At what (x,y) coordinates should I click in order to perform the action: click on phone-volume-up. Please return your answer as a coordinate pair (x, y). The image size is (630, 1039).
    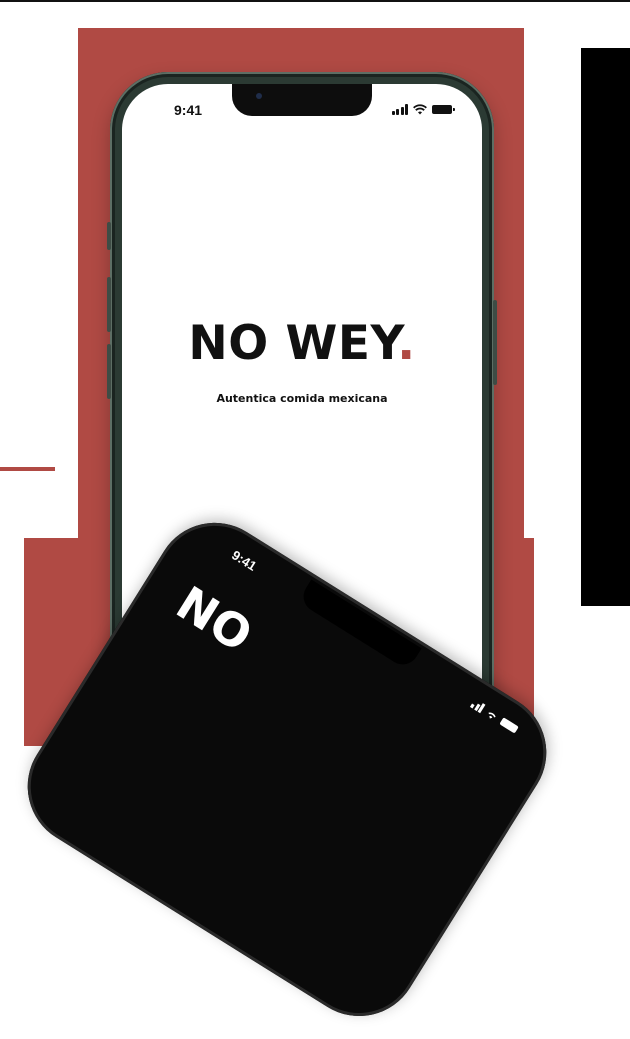
    Looking at the image, I should click on (109, 304).